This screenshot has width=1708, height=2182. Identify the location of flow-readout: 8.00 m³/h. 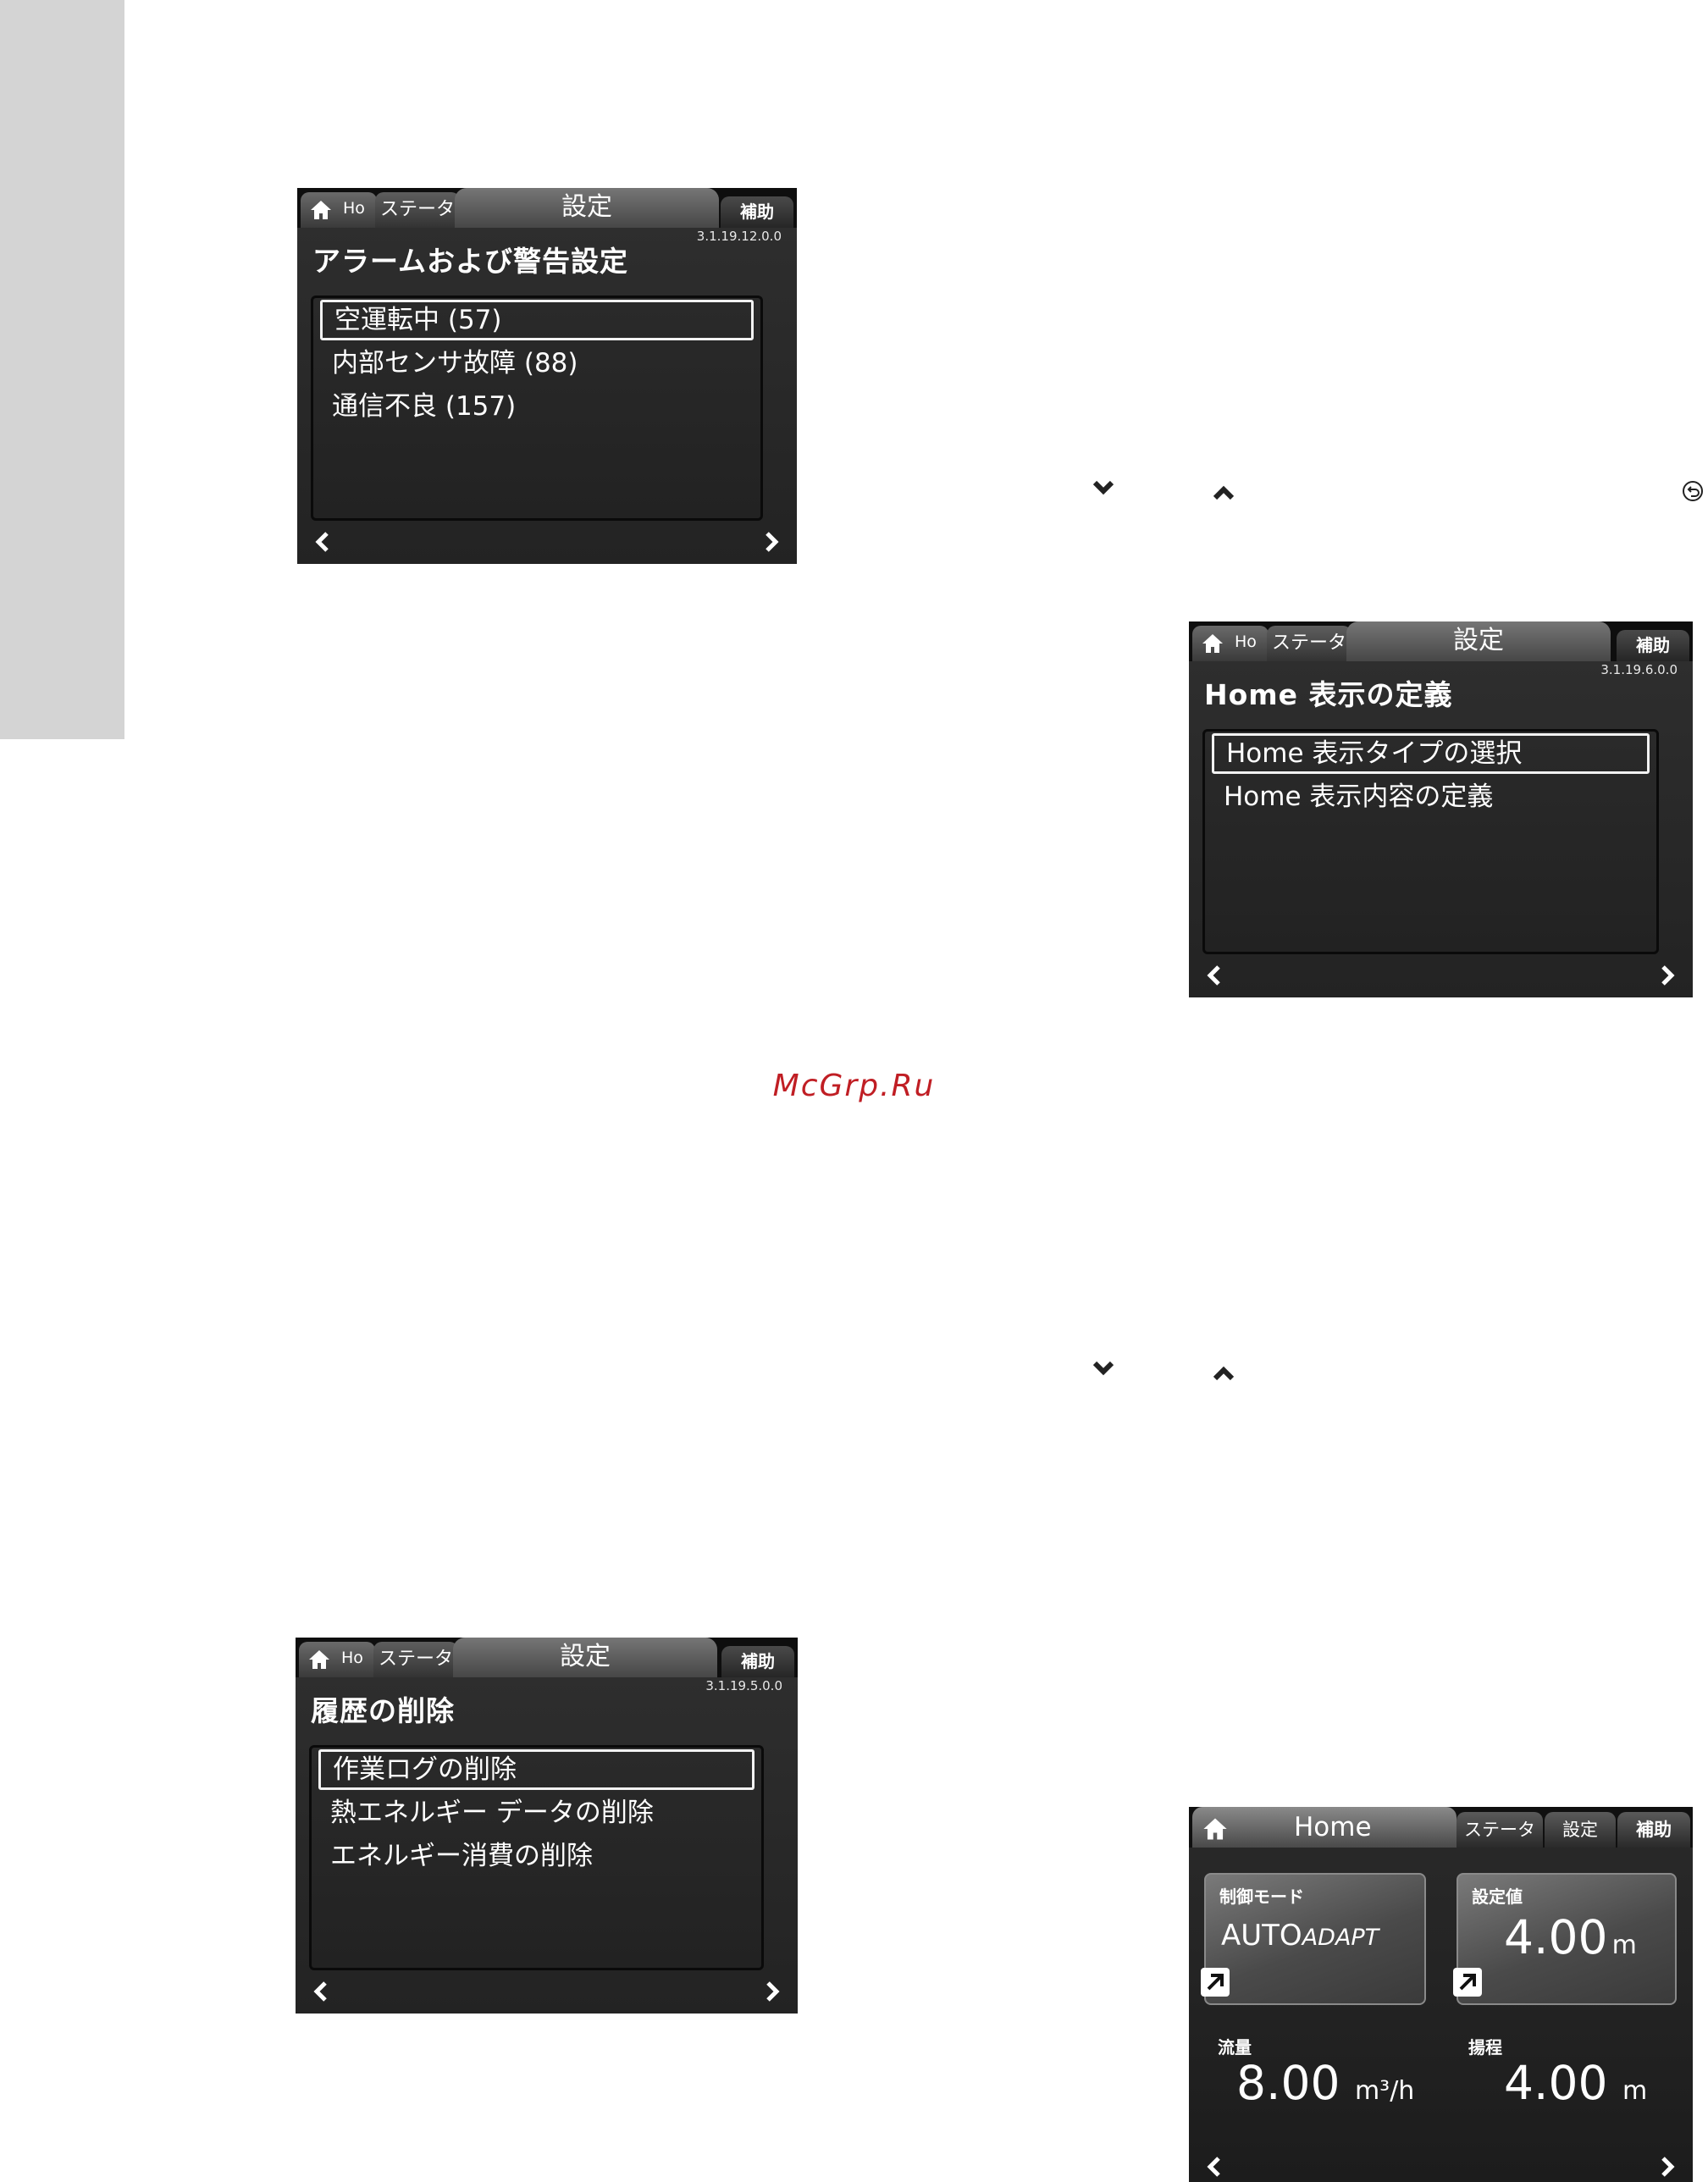
(1325, 2083).